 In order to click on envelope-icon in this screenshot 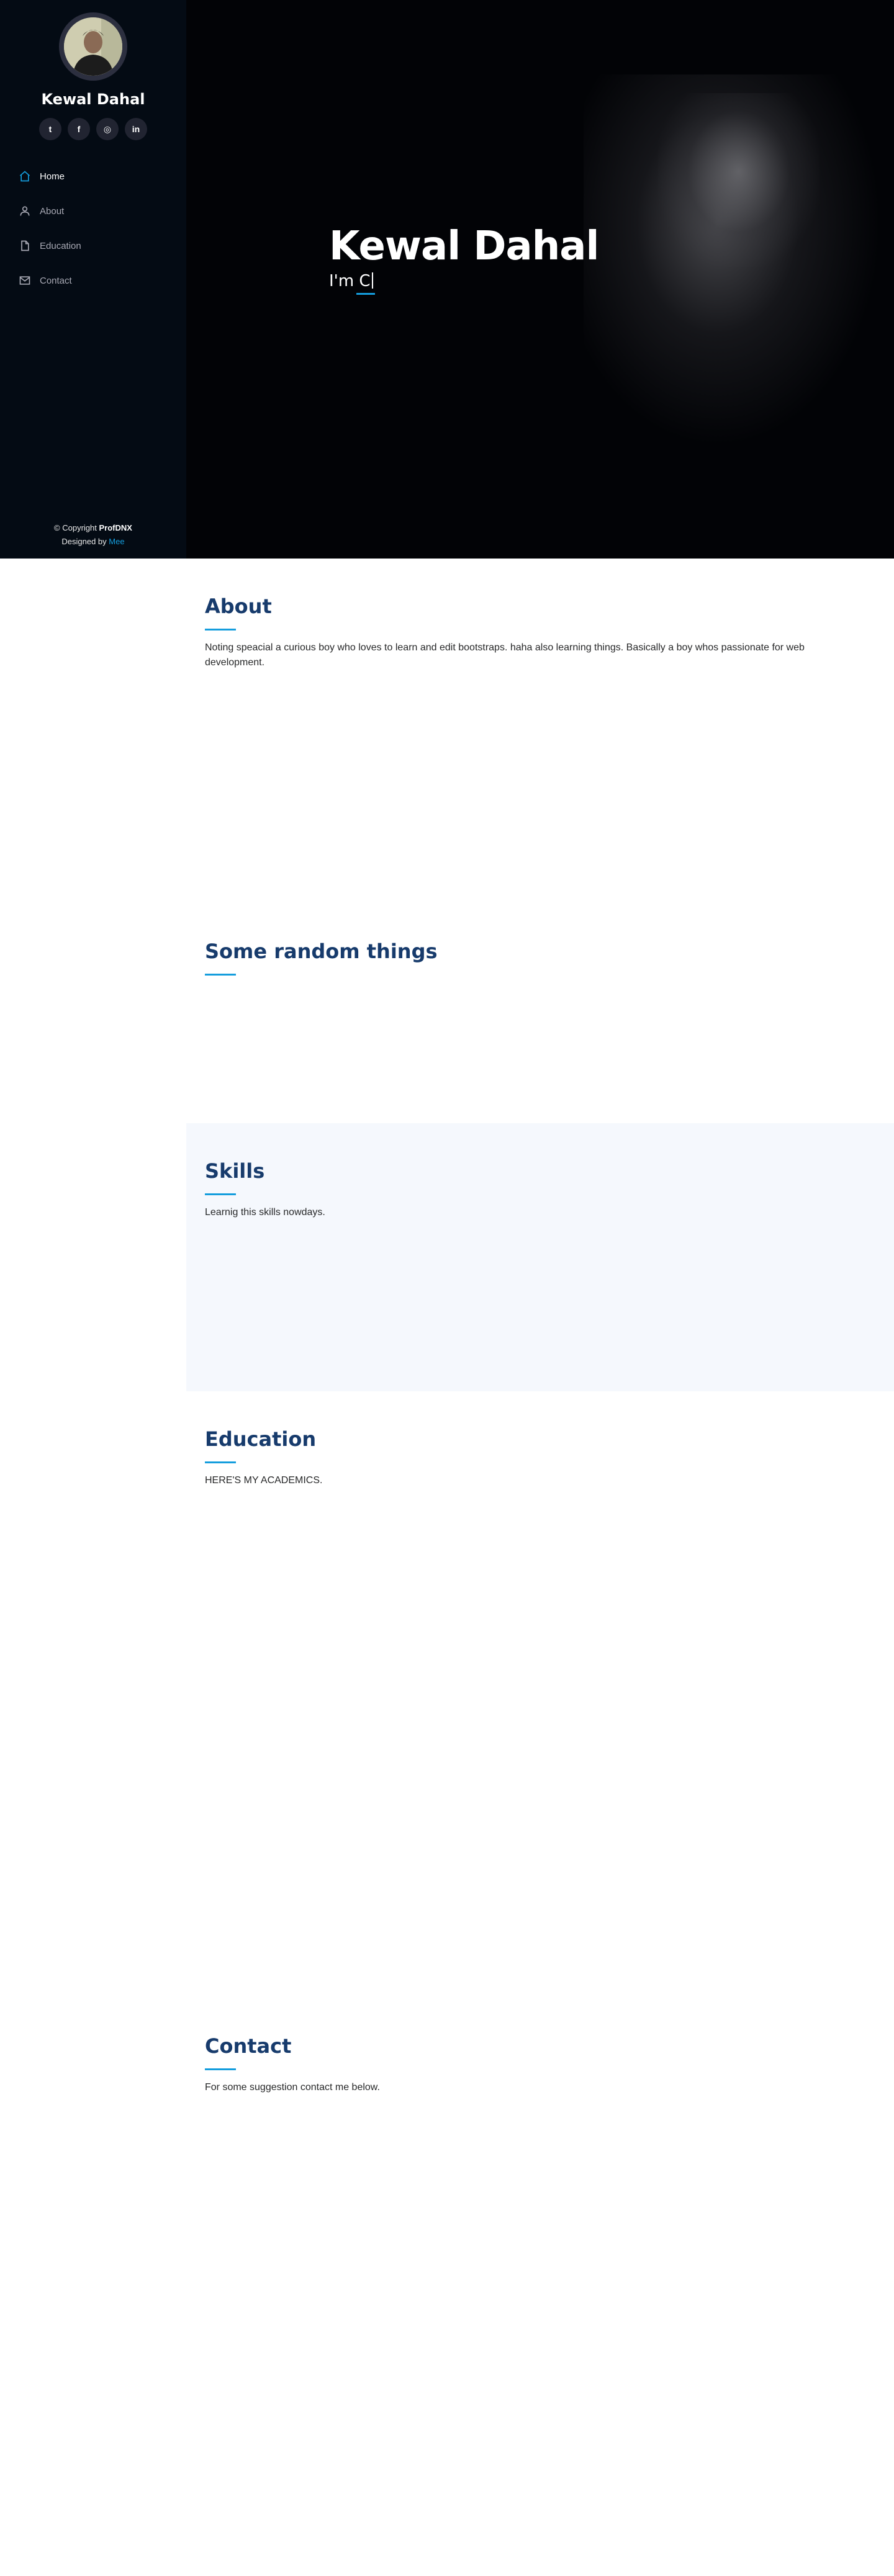, I will do `click(26, 280)`.